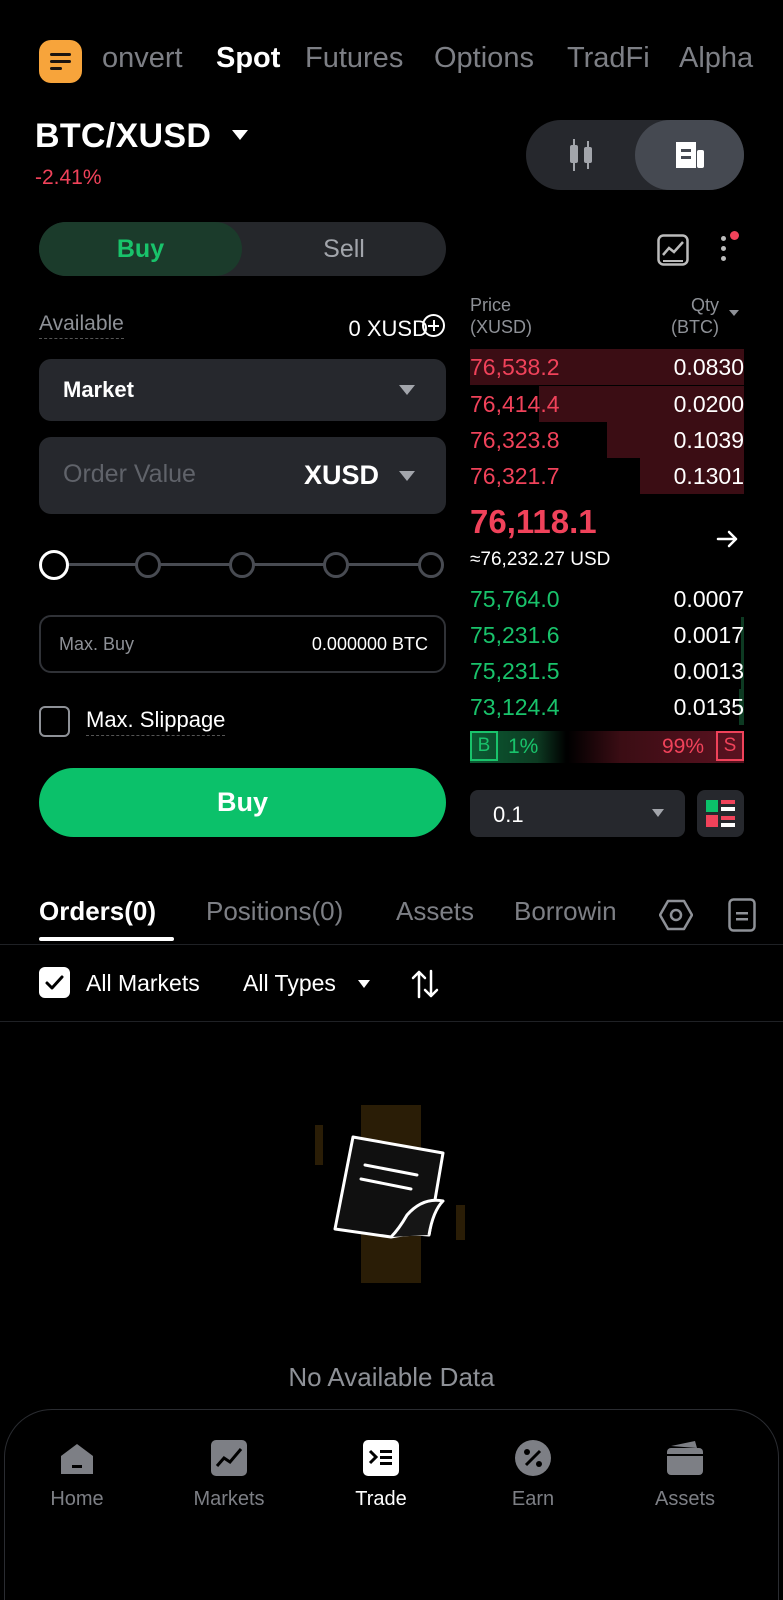 This screenshot has height=1600, width=783. I want to click on buy-button: Buy, so click(242, 802).